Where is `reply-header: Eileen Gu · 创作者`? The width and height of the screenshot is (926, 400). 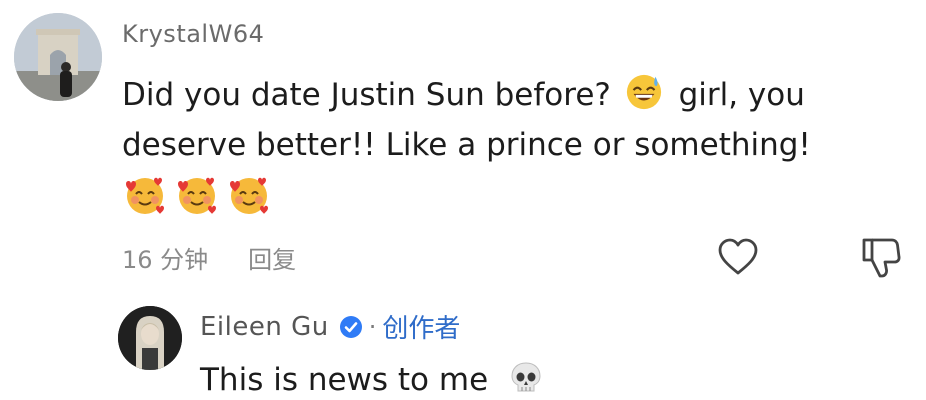 reply-header: Eileen Gu · 创作者 is located at coordinates (330, 326).